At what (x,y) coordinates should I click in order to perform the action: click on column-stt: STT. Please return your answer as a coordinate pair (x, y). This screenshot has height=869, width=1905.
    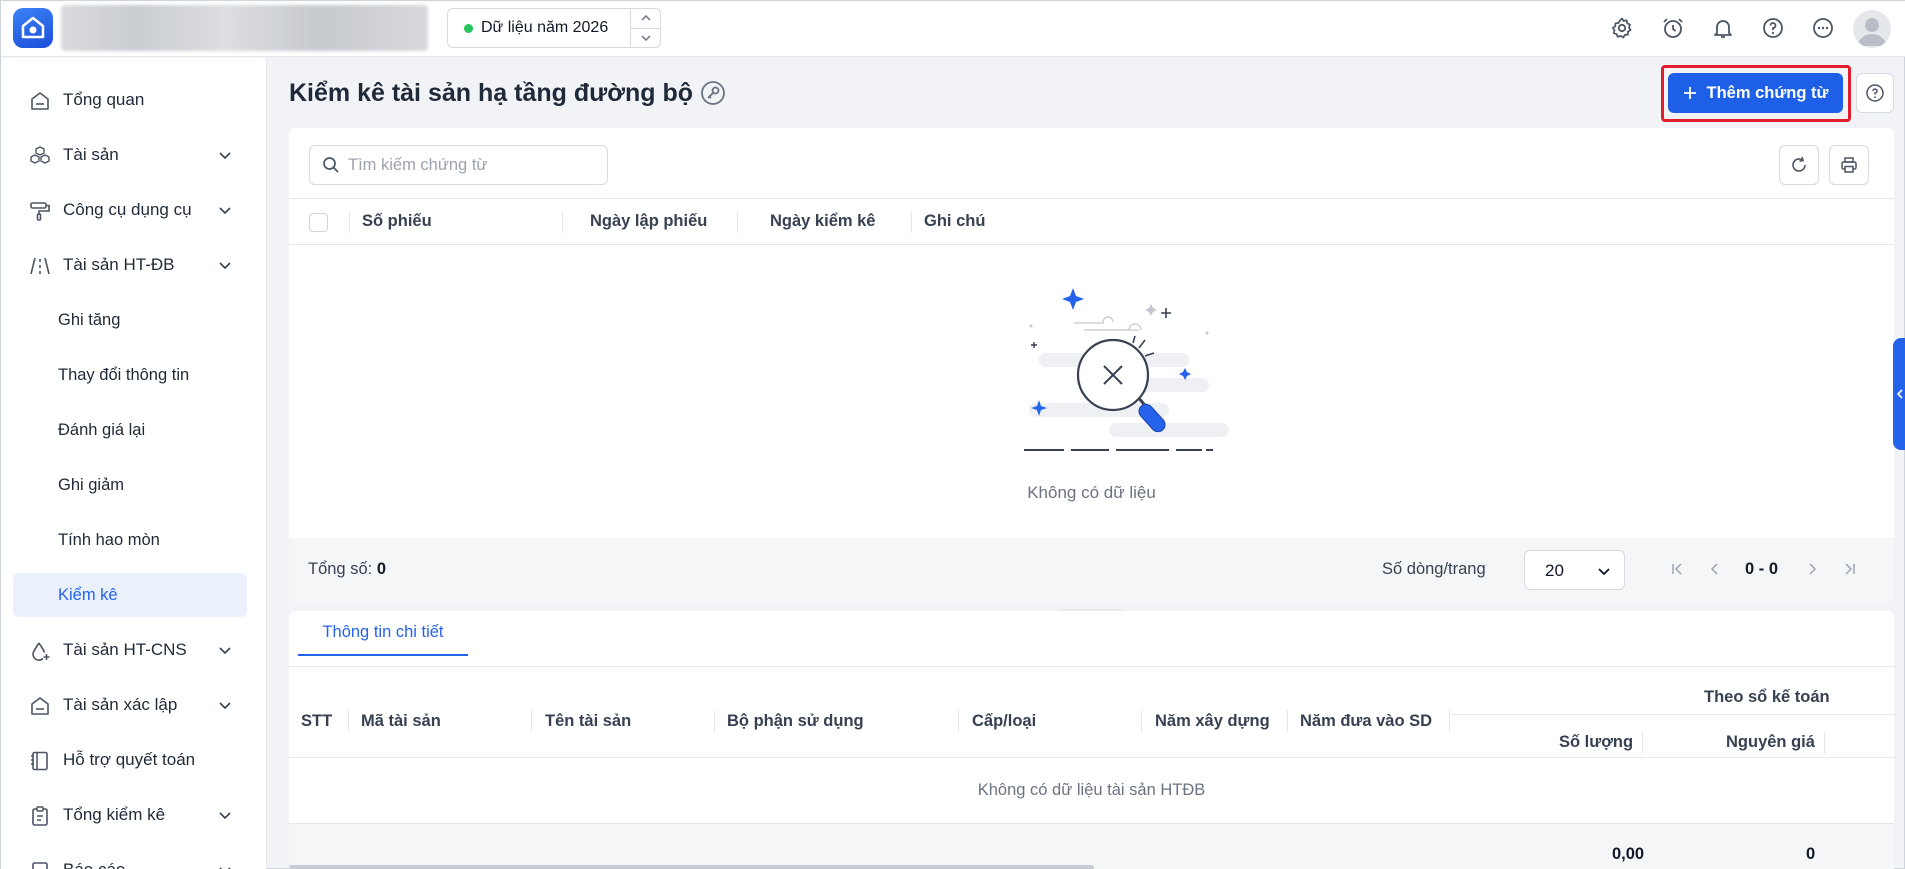
    Looking at the image, I should click on (317, 721).